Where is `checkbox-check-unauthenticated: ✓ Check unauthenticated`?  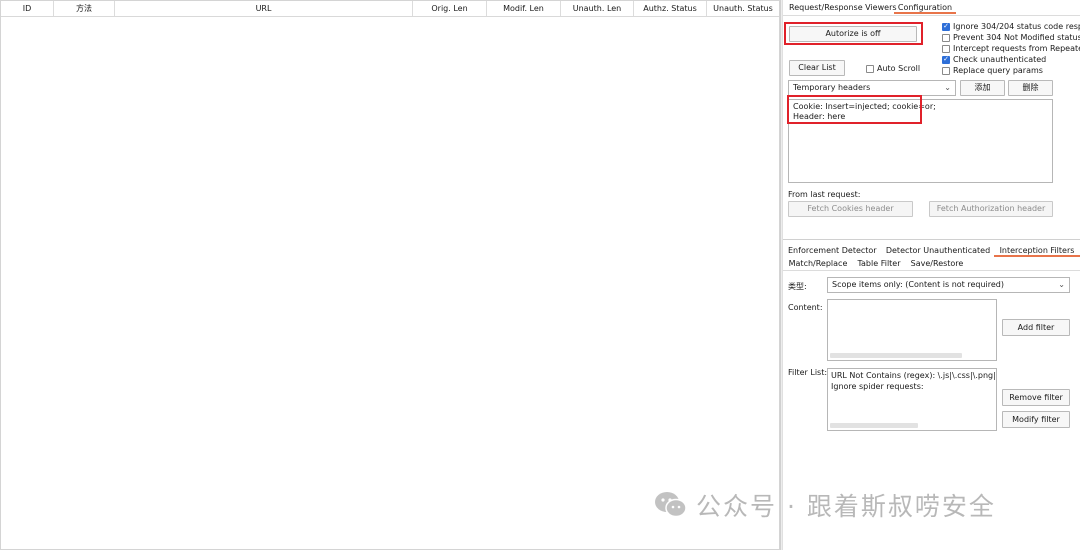 checkbox-check-unauthenticated: ✓ Check unauthenticated is located at coordinates (994, 59).